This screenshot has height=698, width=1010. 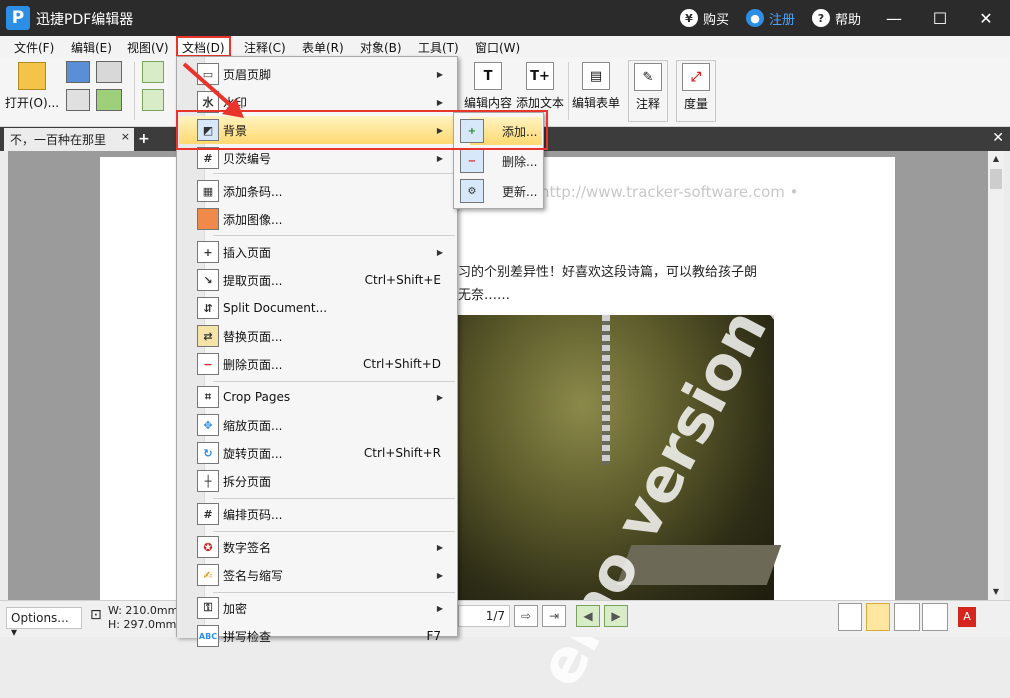 I want to click on buy-button: ¥ 购买, so click(x=704, y=18).